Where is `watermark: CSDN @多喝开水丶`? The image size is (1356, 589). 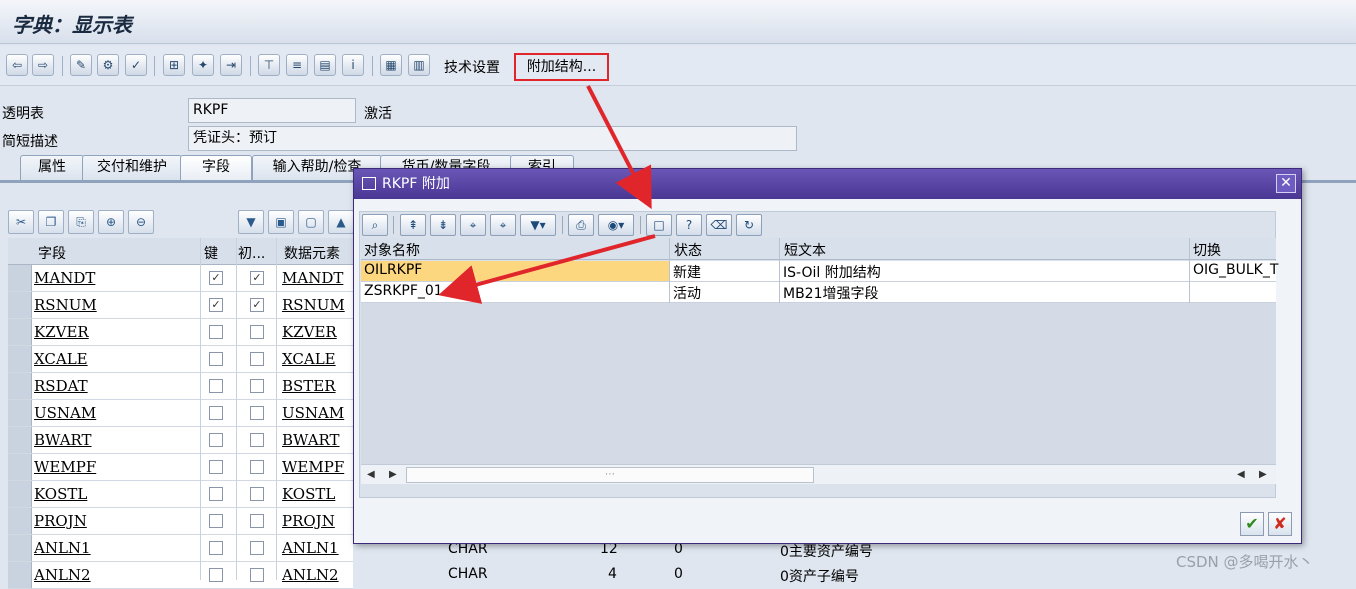 watermark: CSDN @多喝开水丶 is located at coordinates (1245, 562).